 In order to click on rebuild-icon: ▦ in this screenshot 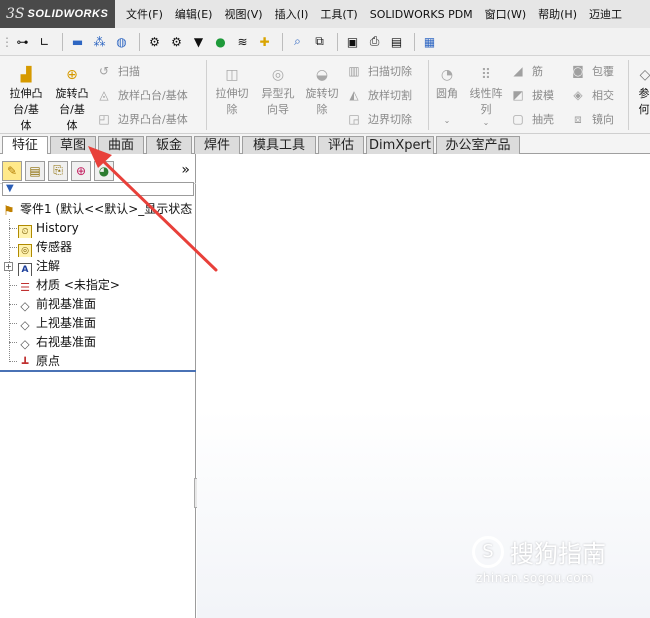, I will do `click(429, 42)`.